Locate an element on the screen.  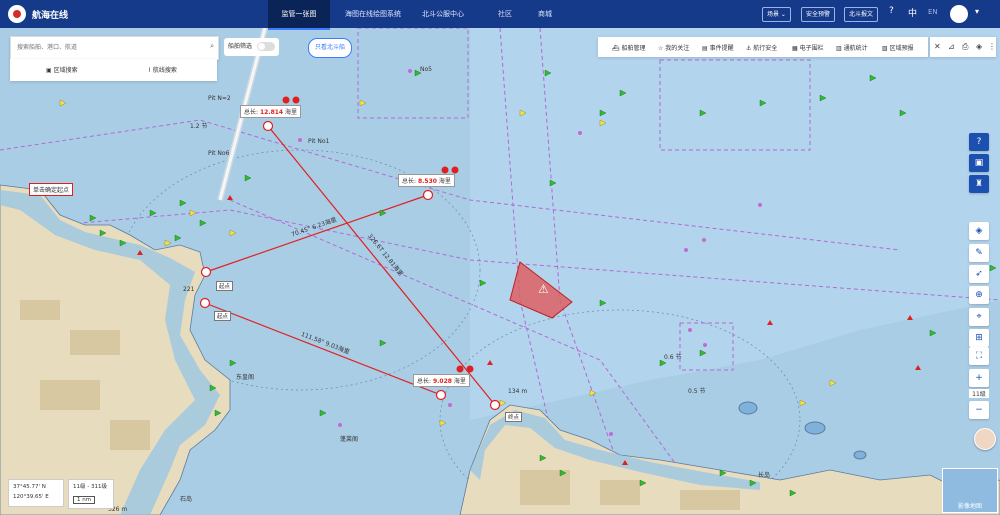
layers-side-icon: ◈ is located at coordinates (979, 231).